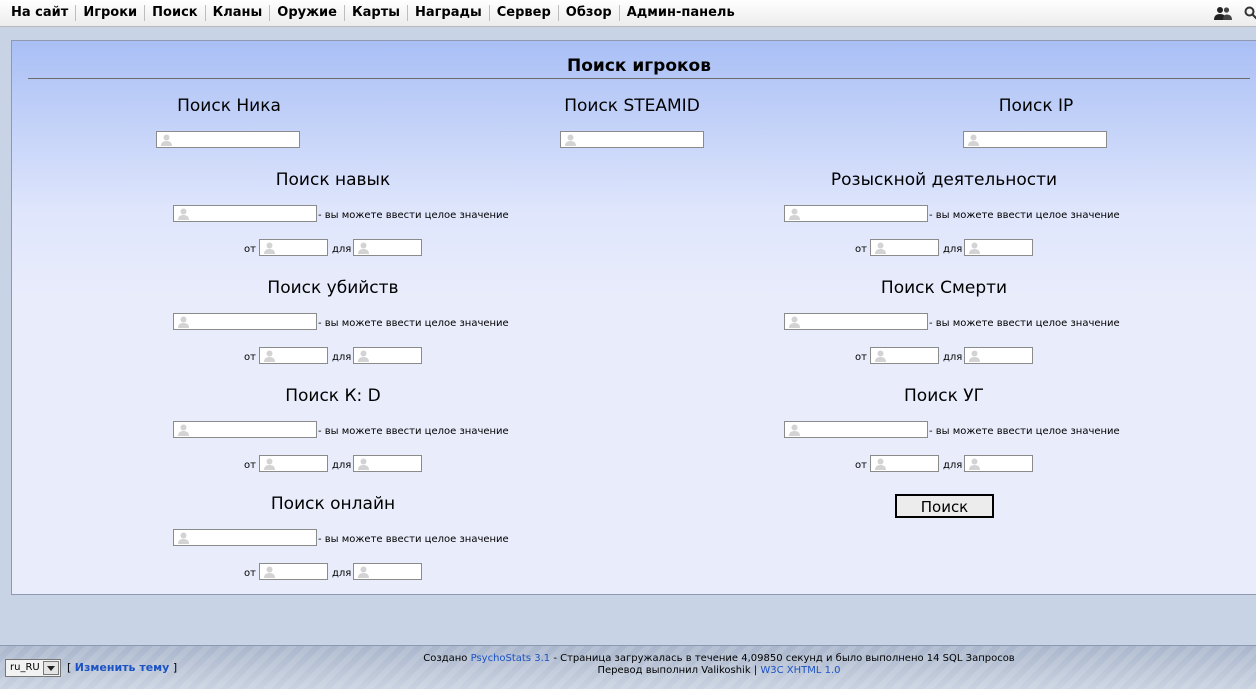 The width and height of the screenshot is (1256, 689). What do you see at coordinates (904, 247) in the screenshot?
I see `activity-from-input` at bounding box center [904, 247].